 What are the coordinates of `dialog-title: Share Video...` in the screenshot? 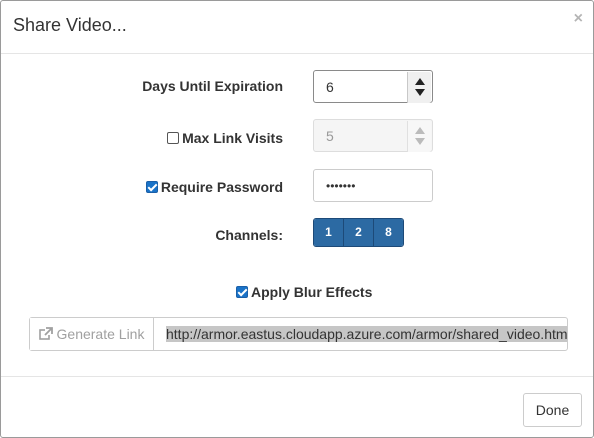 It's located at (70, 25).